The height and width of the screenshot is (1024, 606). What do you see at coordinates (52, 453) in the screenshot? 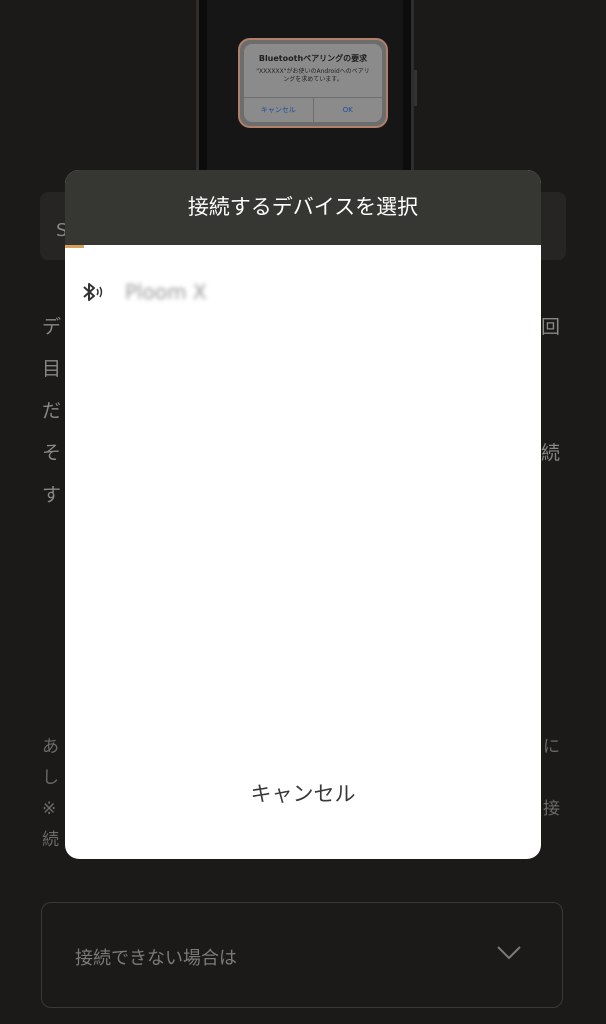
I see `background-text-fragment: そ` at bounding box center [52, 453].